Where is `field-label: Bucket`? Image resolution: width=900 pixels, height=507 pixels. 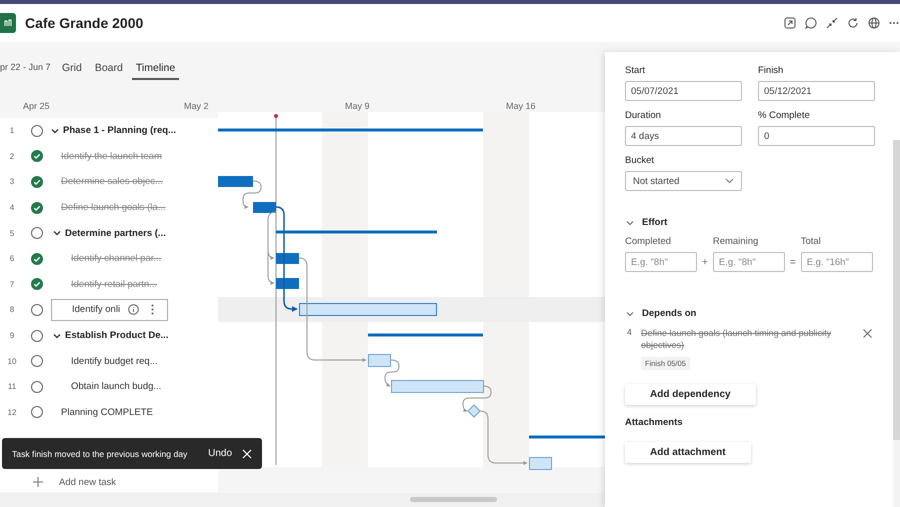
field-label: Bucket is located at coordinates (640, 160).